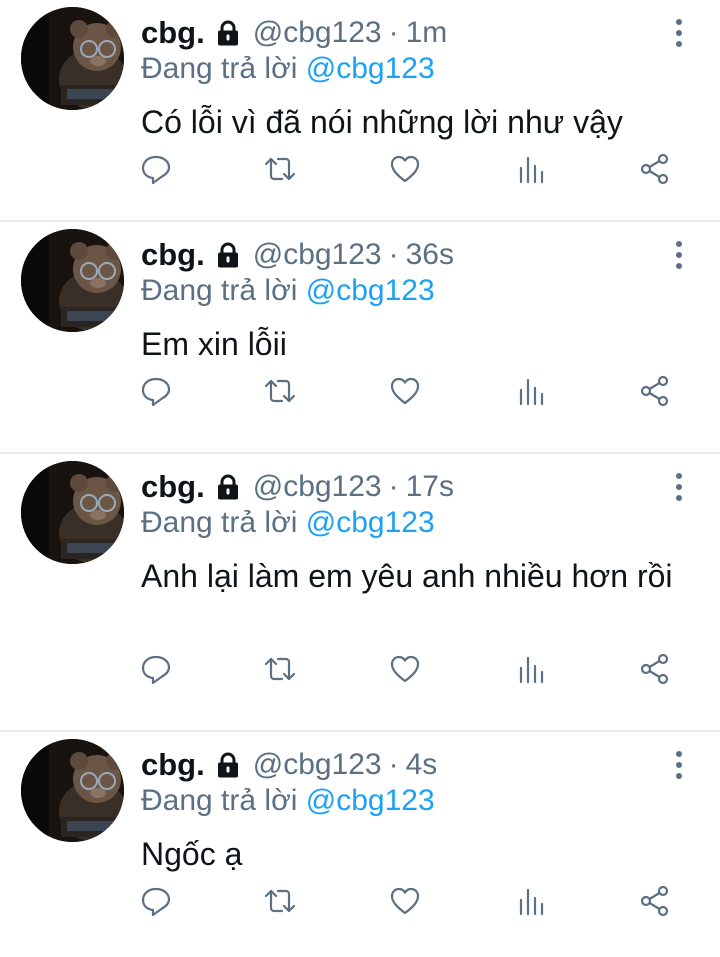 This screenshot has height=957, width=720. I want to click on tweet-header: cbg. @cbg123 · 4s, so click(289, 765).